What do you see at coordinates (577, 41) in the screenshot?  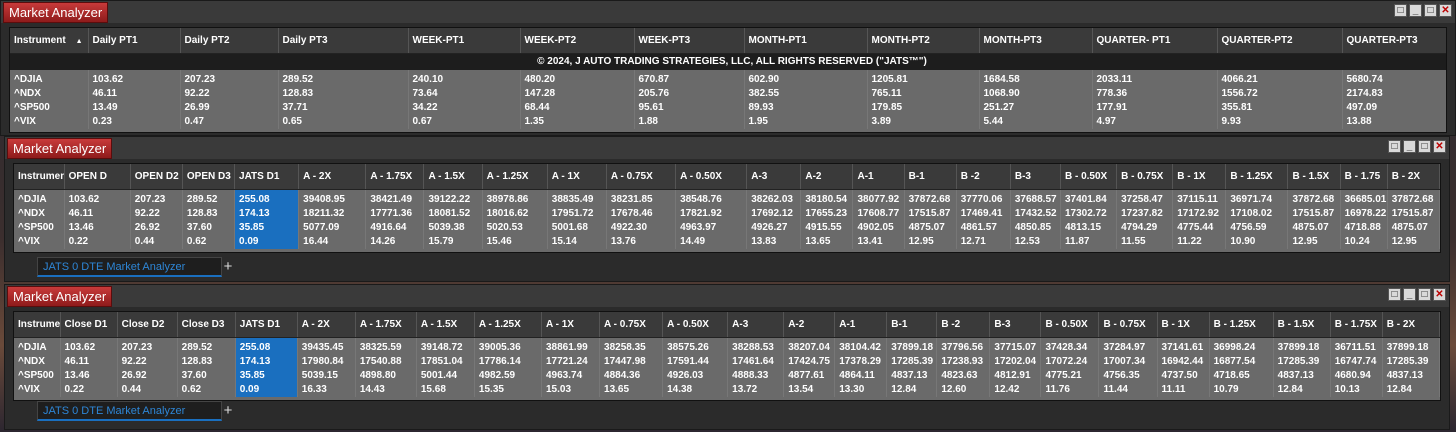 I see `column-header: WEEK-PT2` at bounding box center [577, 41].